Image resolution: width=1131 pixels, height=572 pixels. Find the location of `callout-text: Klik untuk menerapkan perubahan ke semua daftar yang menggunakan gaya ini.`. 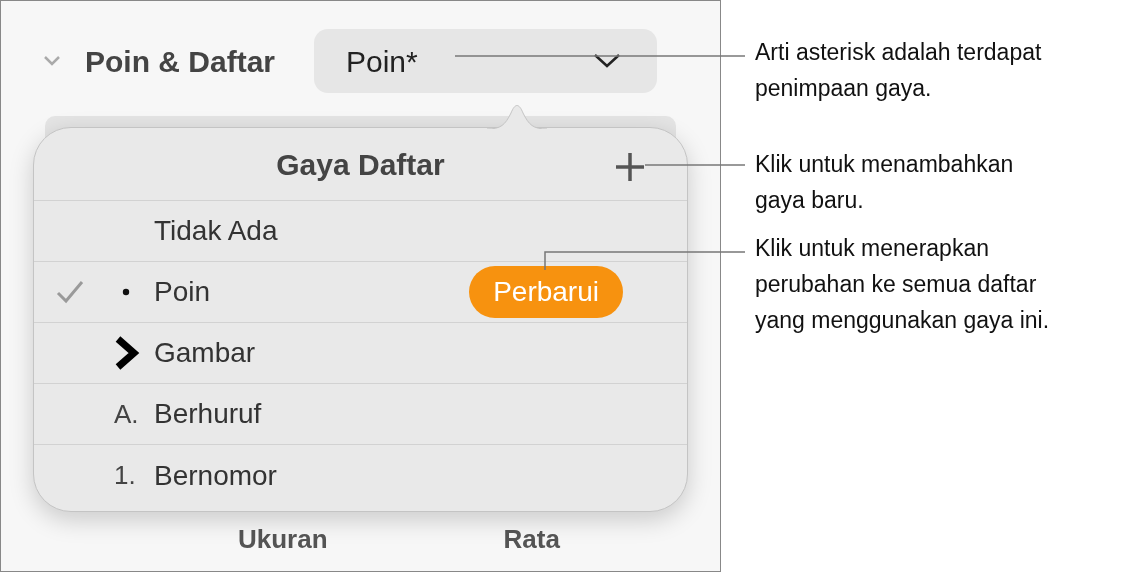

callout-text: Klik untuk menerapkan perubahan ke semua daftar yang menggunakan gaya ini. is located at coordinates (903, 284).